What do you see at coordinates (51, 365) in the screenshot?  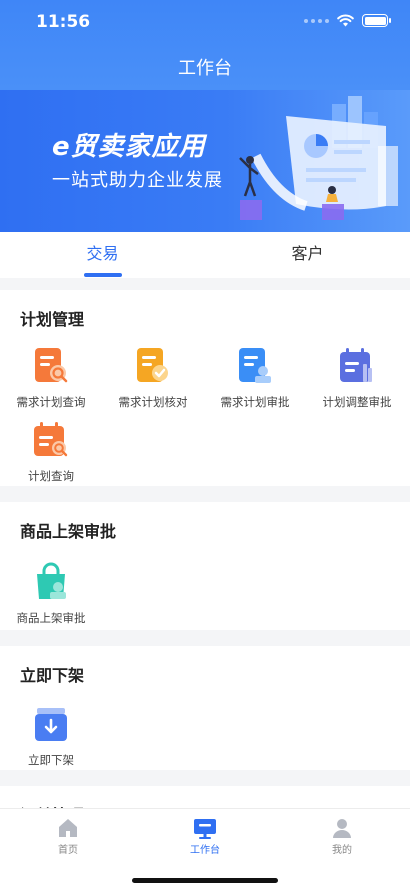 I see `plan-search-icon` at bounding box center [51, 365].